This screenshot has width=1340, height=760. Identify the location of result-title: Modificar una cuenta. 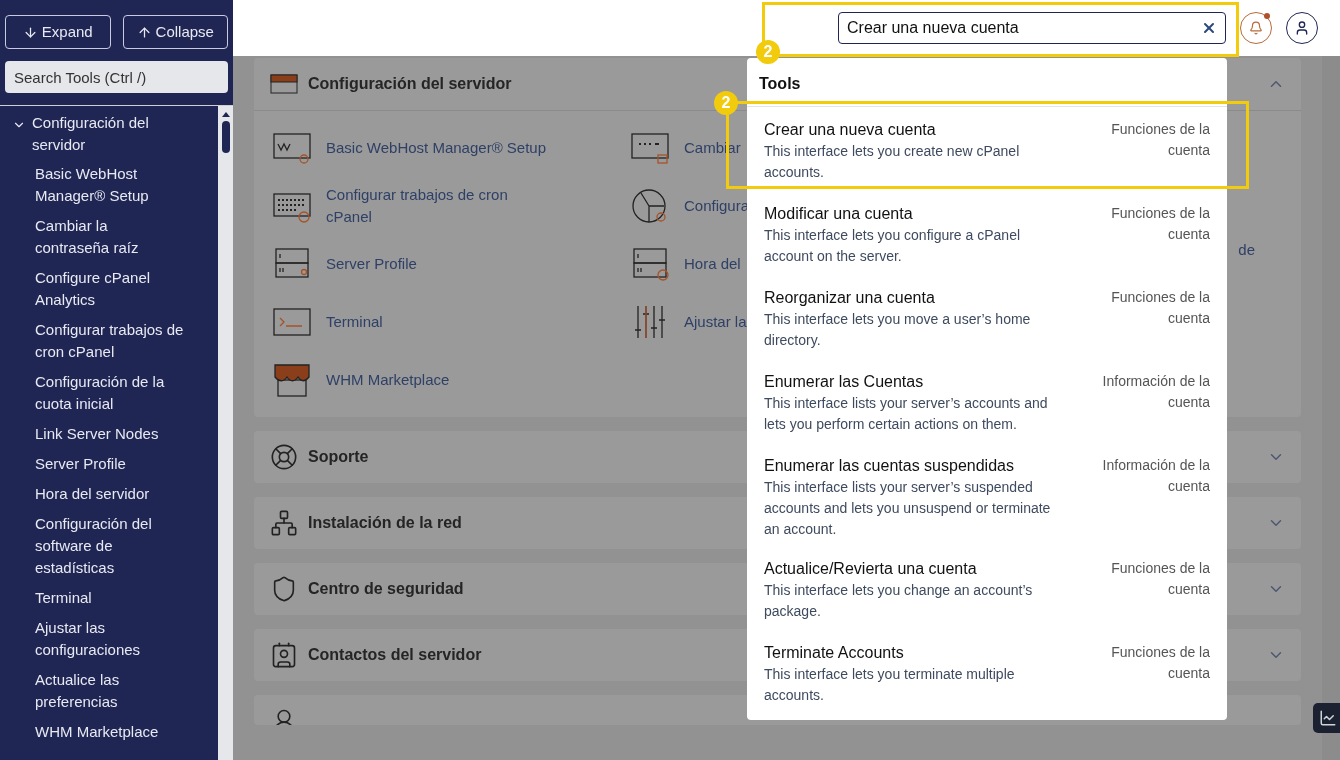
(839, 214).